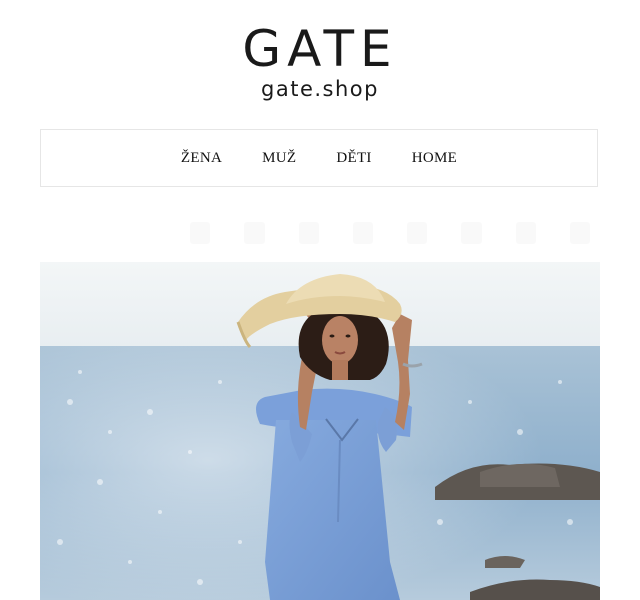  Describe the element at coordinates (390, 233) in the screenshot. I see `faint-icon-strip` at that location.